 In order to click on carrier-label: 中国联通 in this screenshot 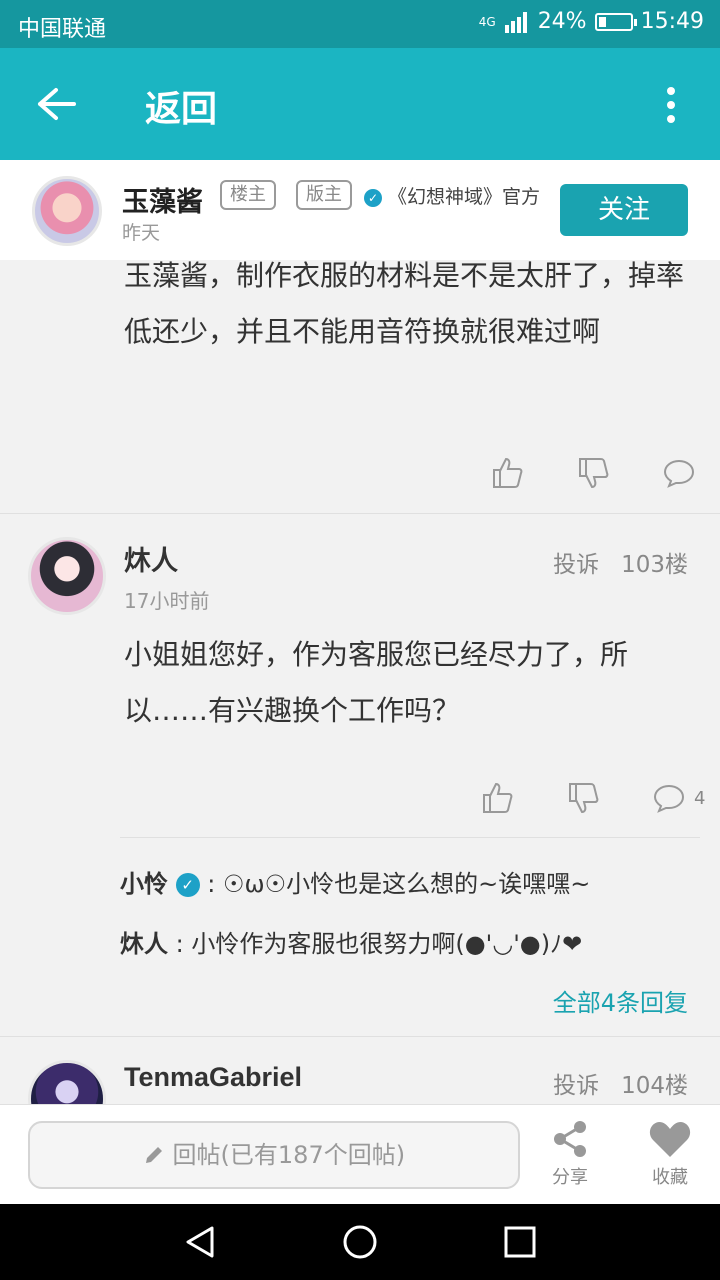, I will do `click(62, 29)`.